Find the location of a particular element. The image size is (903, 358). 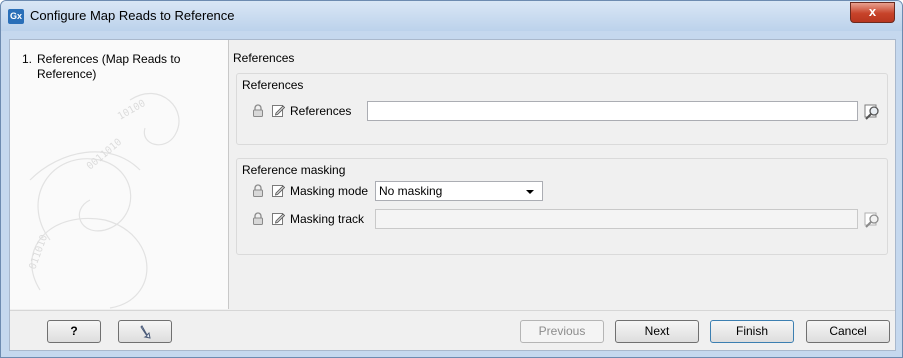

chevron-down-icon is located at coordinates (530, 192).